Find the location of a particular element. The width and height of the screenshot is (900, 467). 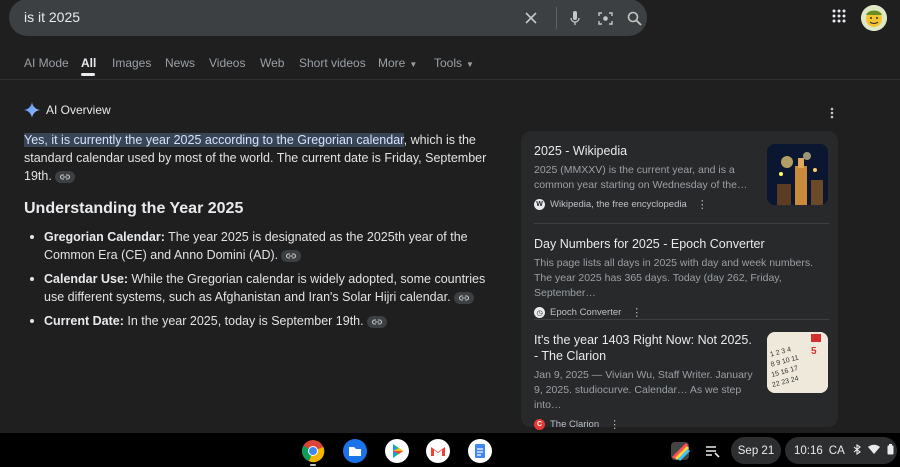

clock-favicon-icon: ◷ is located at coordinates (539, 312).